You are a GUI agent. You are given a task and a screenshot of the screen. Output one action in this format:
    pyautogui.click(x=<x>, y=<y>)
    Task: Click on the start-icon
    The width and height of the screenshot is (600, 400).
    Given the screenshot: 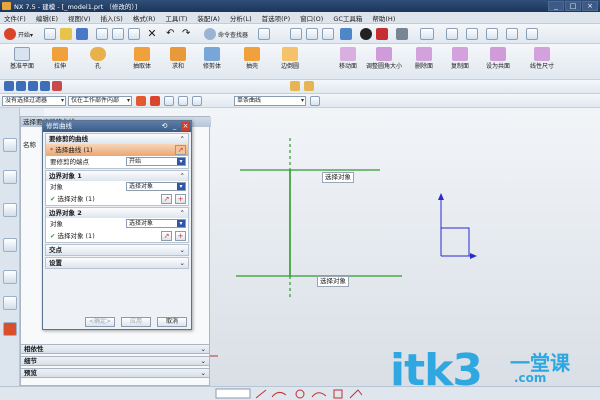 What is the action you would take?
    pyautogui.click(x=10, y=34)
    